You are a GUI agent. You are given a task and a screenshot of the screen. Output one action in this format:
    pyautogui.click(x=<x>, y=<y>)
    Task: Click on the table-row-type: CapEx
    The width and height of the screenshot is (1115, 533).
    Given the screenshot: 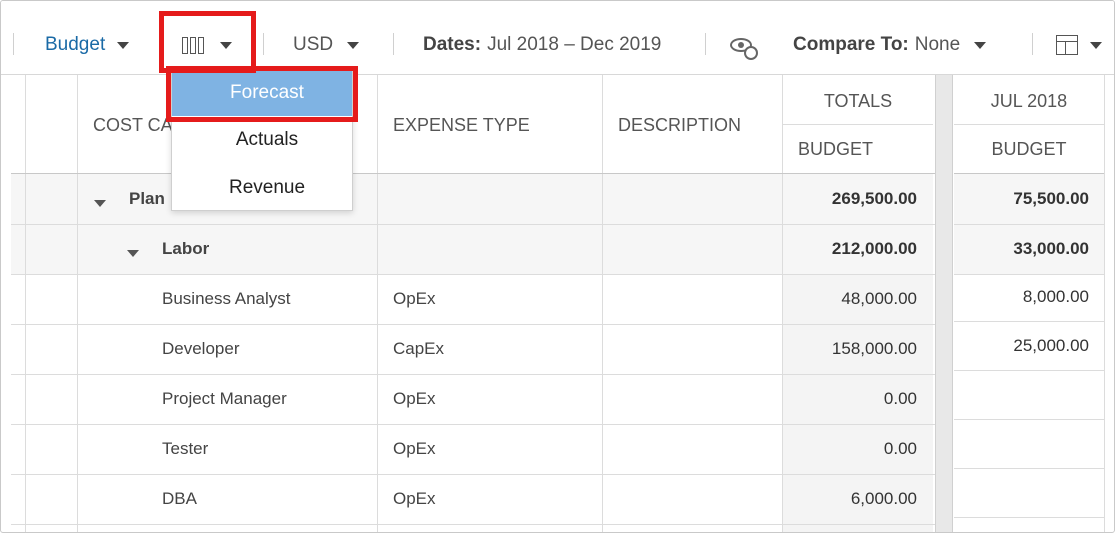 What is the action you would take?
    pyautogui.click(x=418, y=349)
    